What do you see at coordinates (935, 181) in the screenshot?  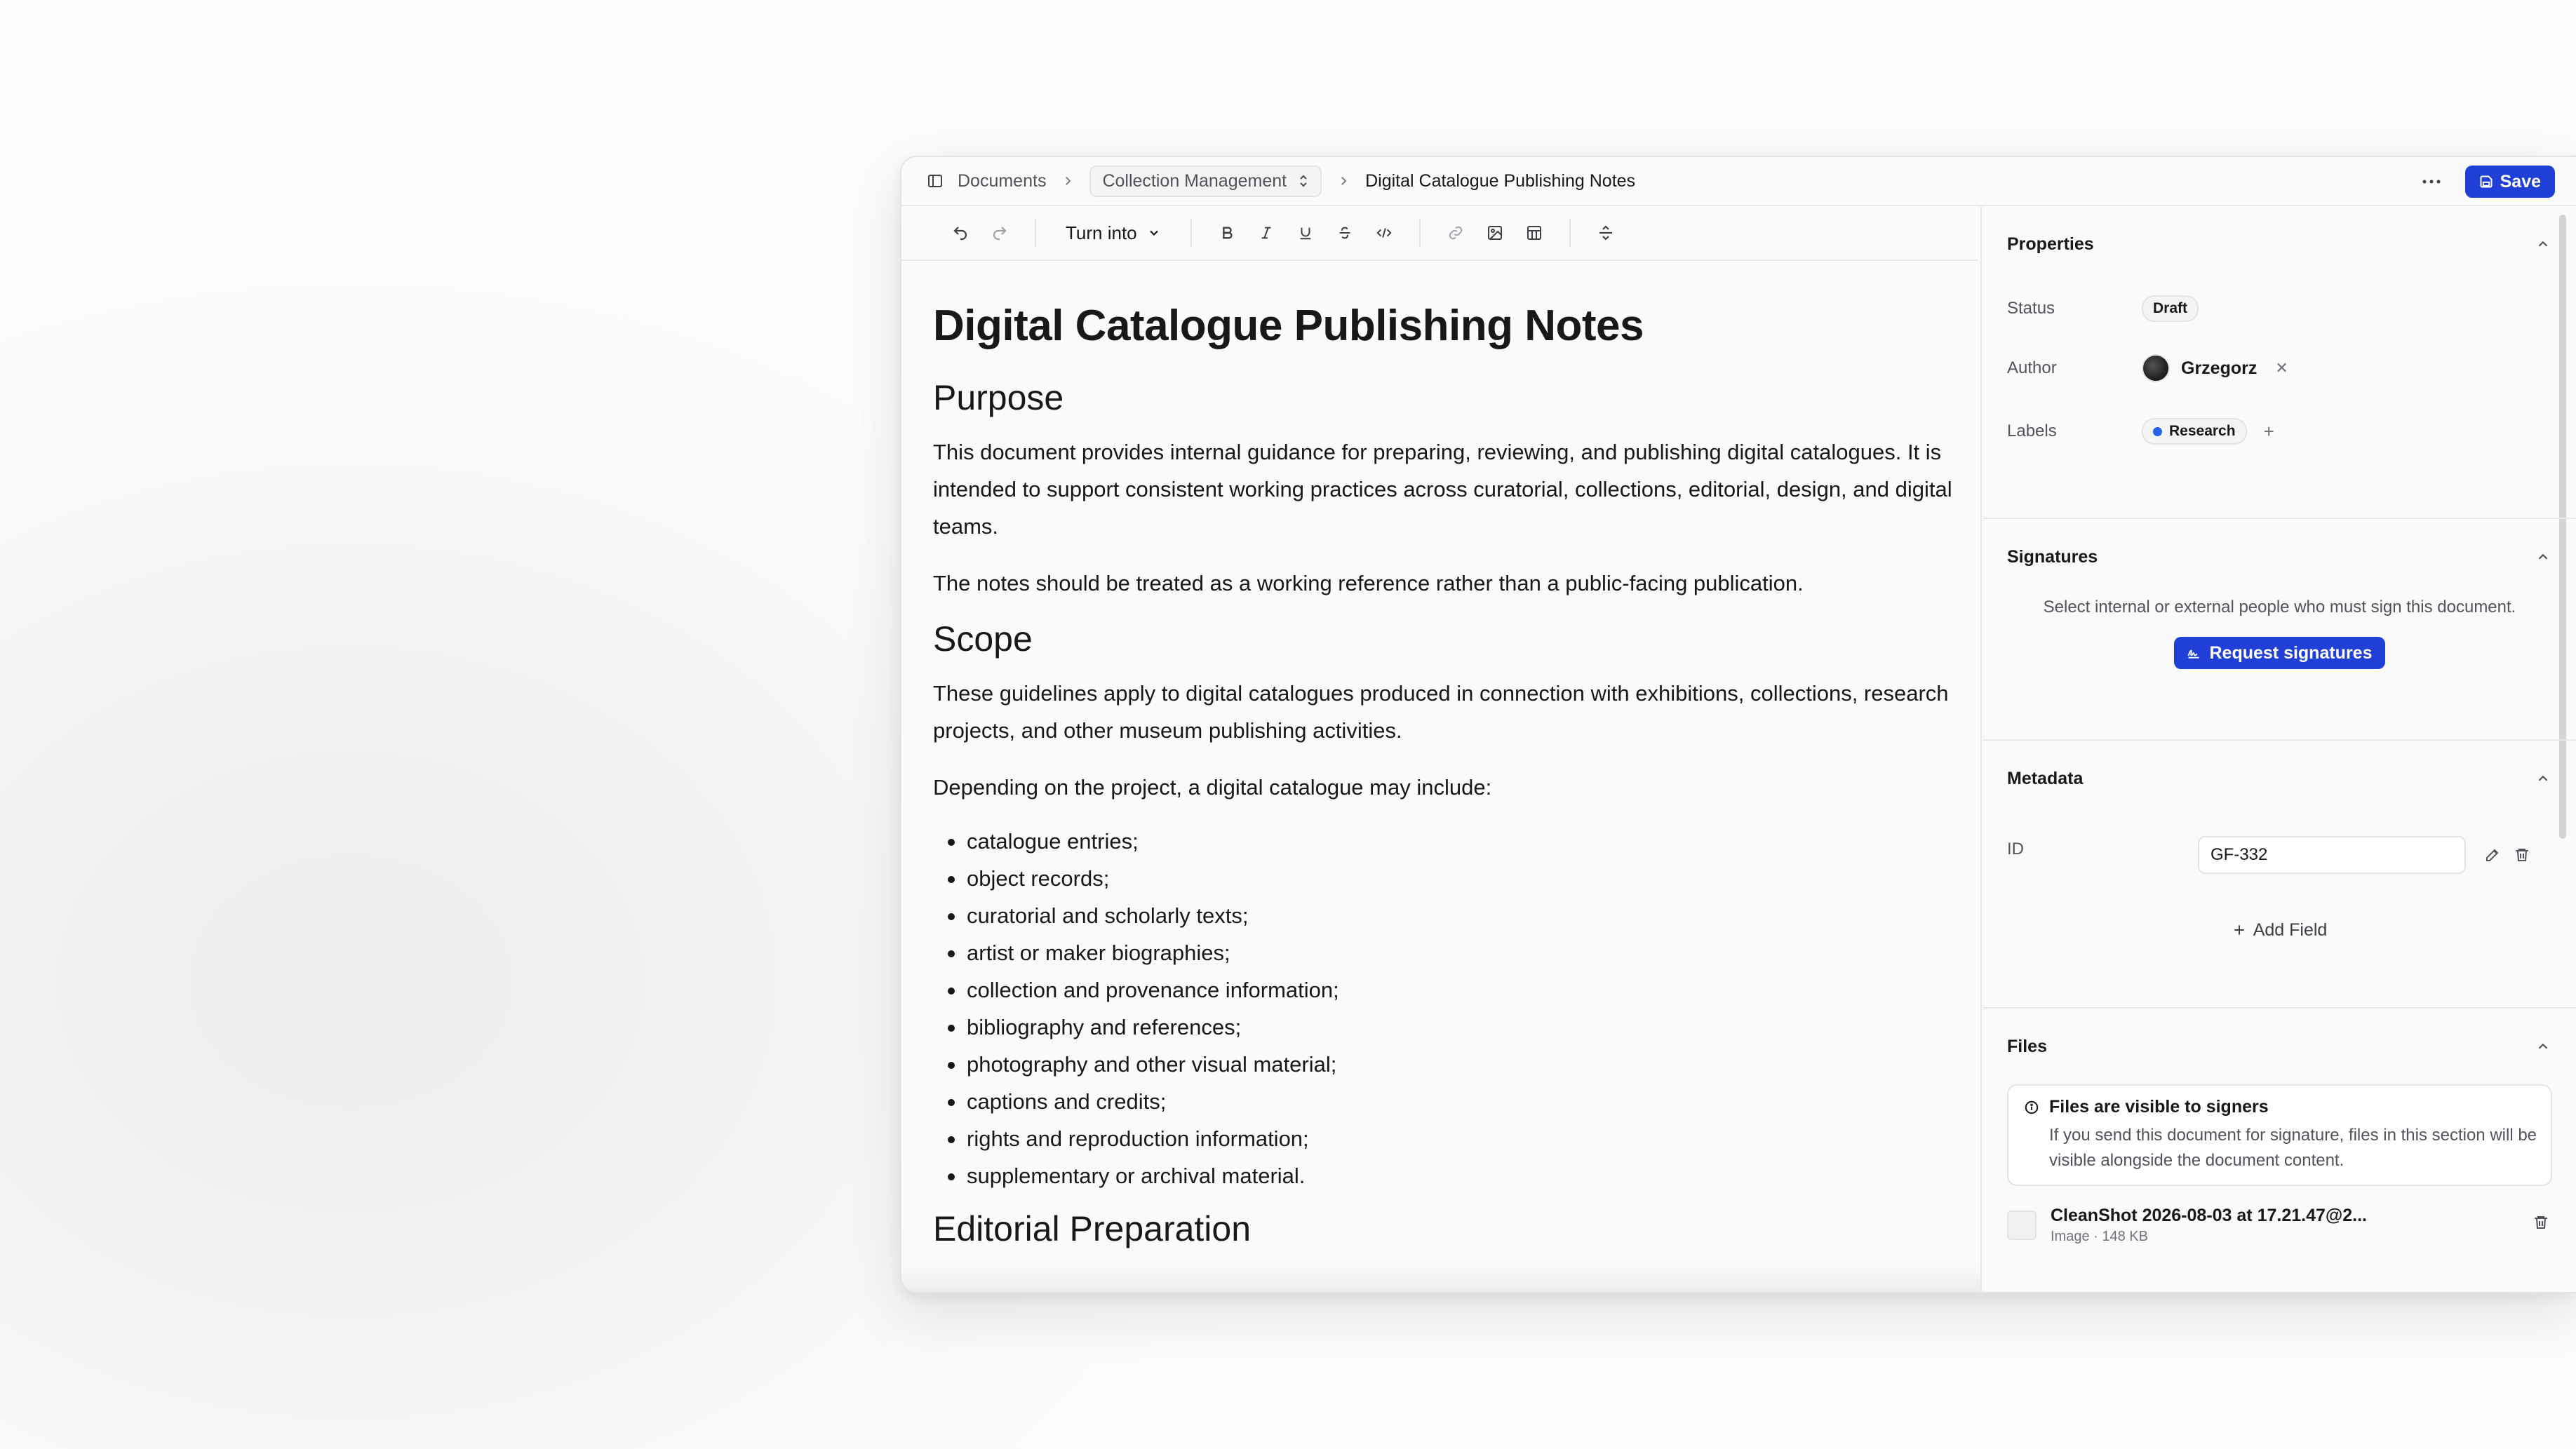 I see `sidebar-toggle-icon` at bounding box center [935, 181].